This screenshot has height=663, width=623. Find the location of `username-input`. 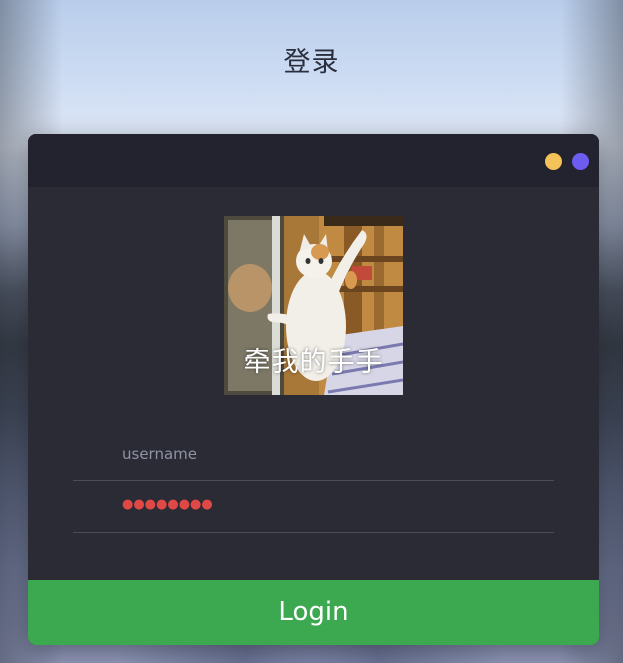

username-input is located at coordinates (332, 454).